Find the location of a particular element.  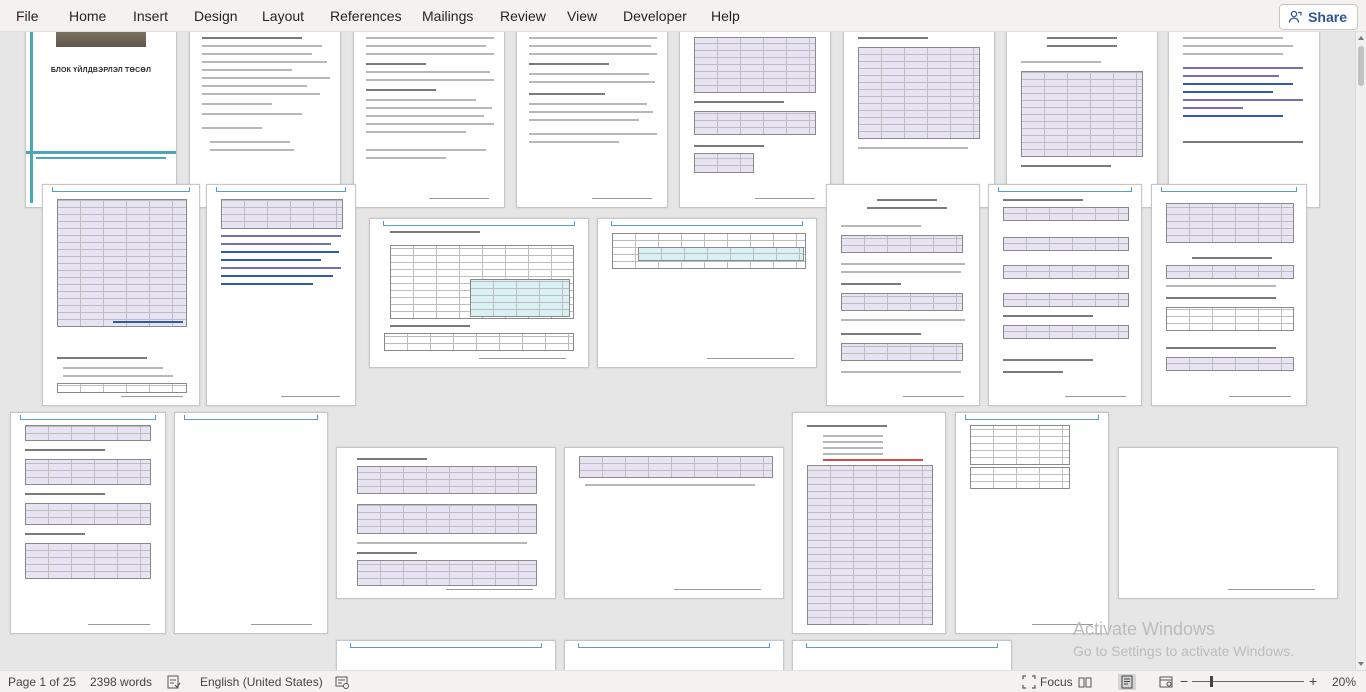

zoom-out-button: − is located at coordinates (1184, 681).